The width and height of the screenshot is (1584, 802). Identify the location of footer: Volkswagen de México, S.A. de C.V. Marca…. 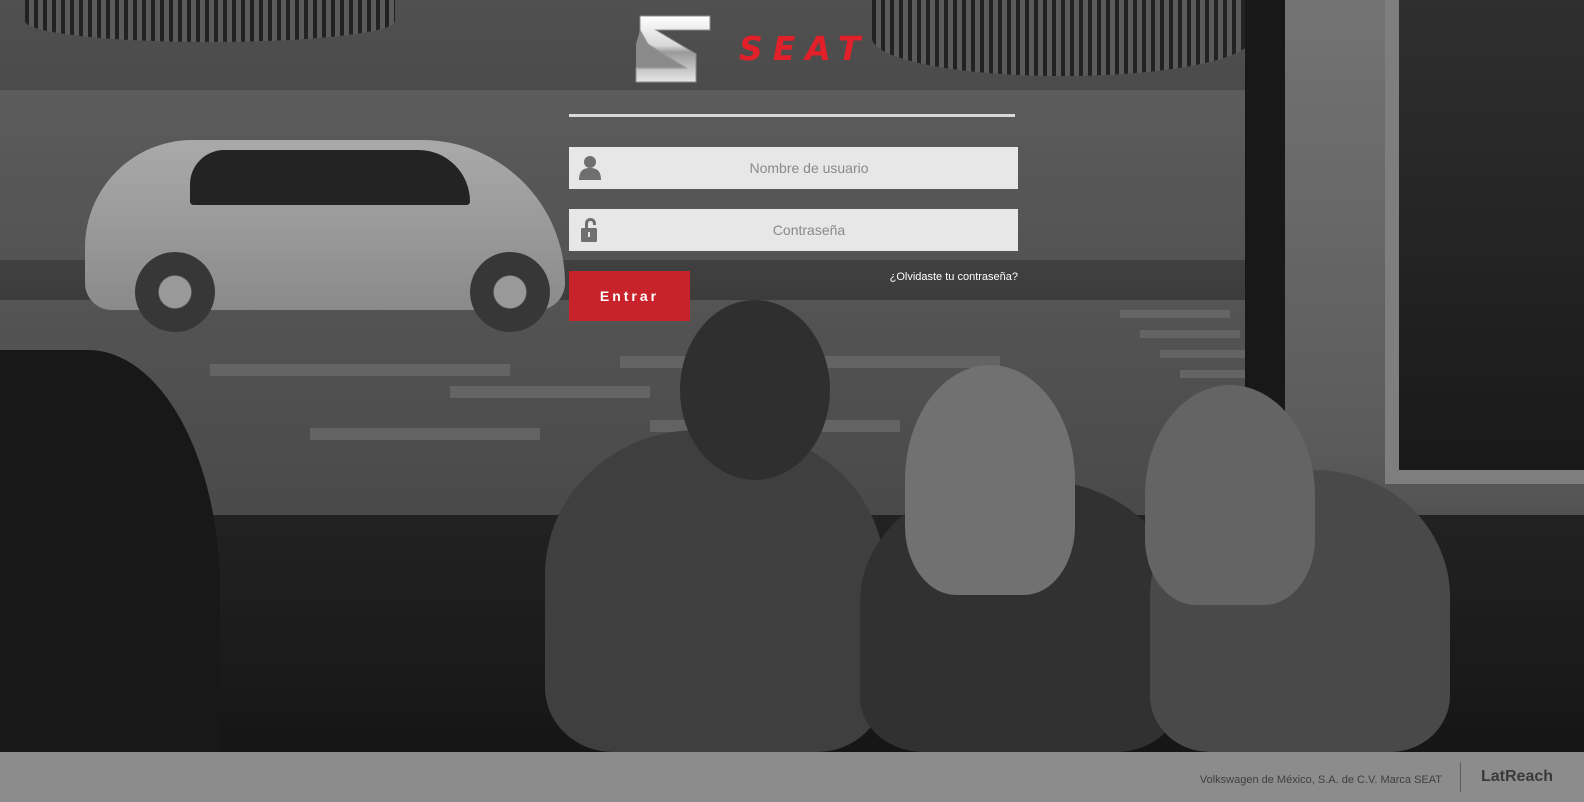
(792, 777).